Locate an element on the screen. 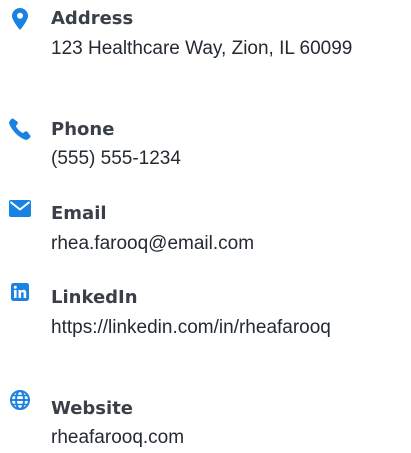  contact-value-linkedin: https://linkedin.com/in/rheafarooq is located at coordinates (191, 327).